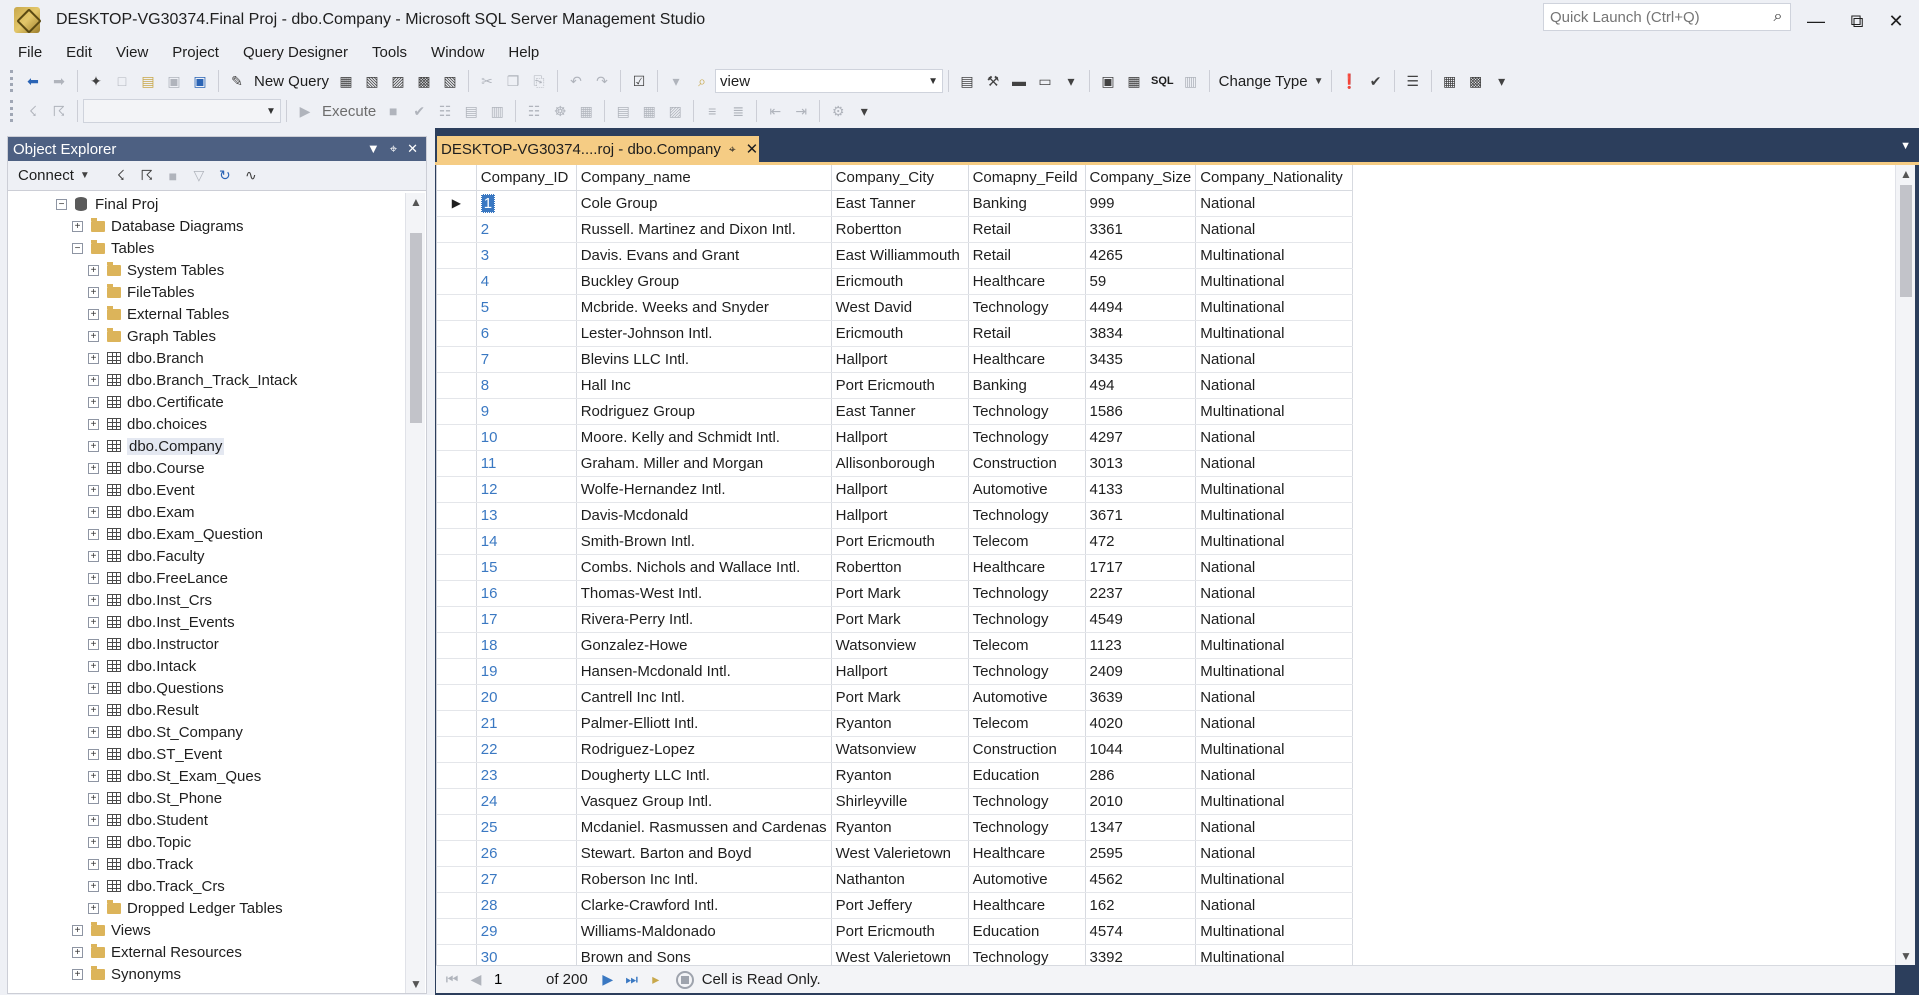  What do you see at coordinates (576, 81) in the screenshot?
I see `undo-icon: ↶` at bounding box center [576, 81].